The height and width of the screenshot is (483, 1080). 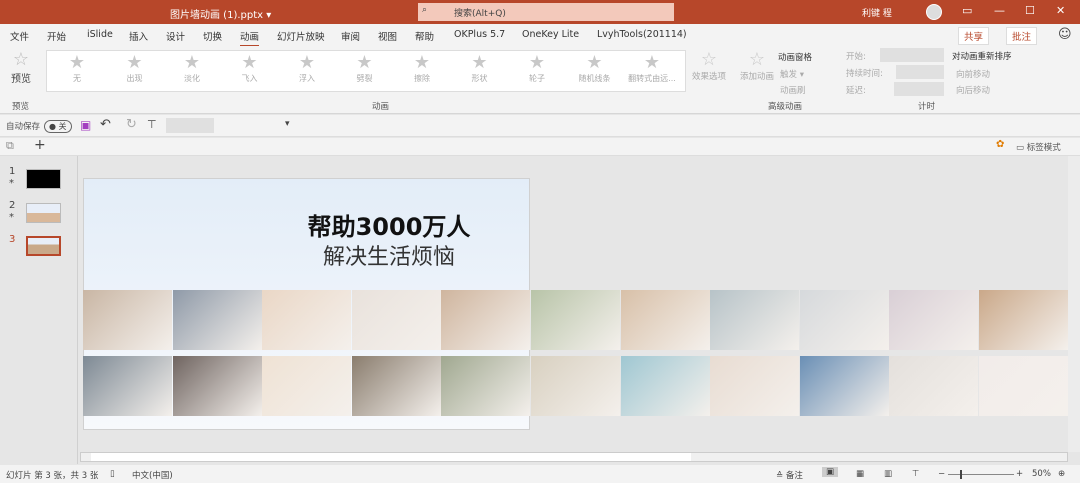 I want to click on customize-qat-icon: ▾, so click(x=287, y=124).